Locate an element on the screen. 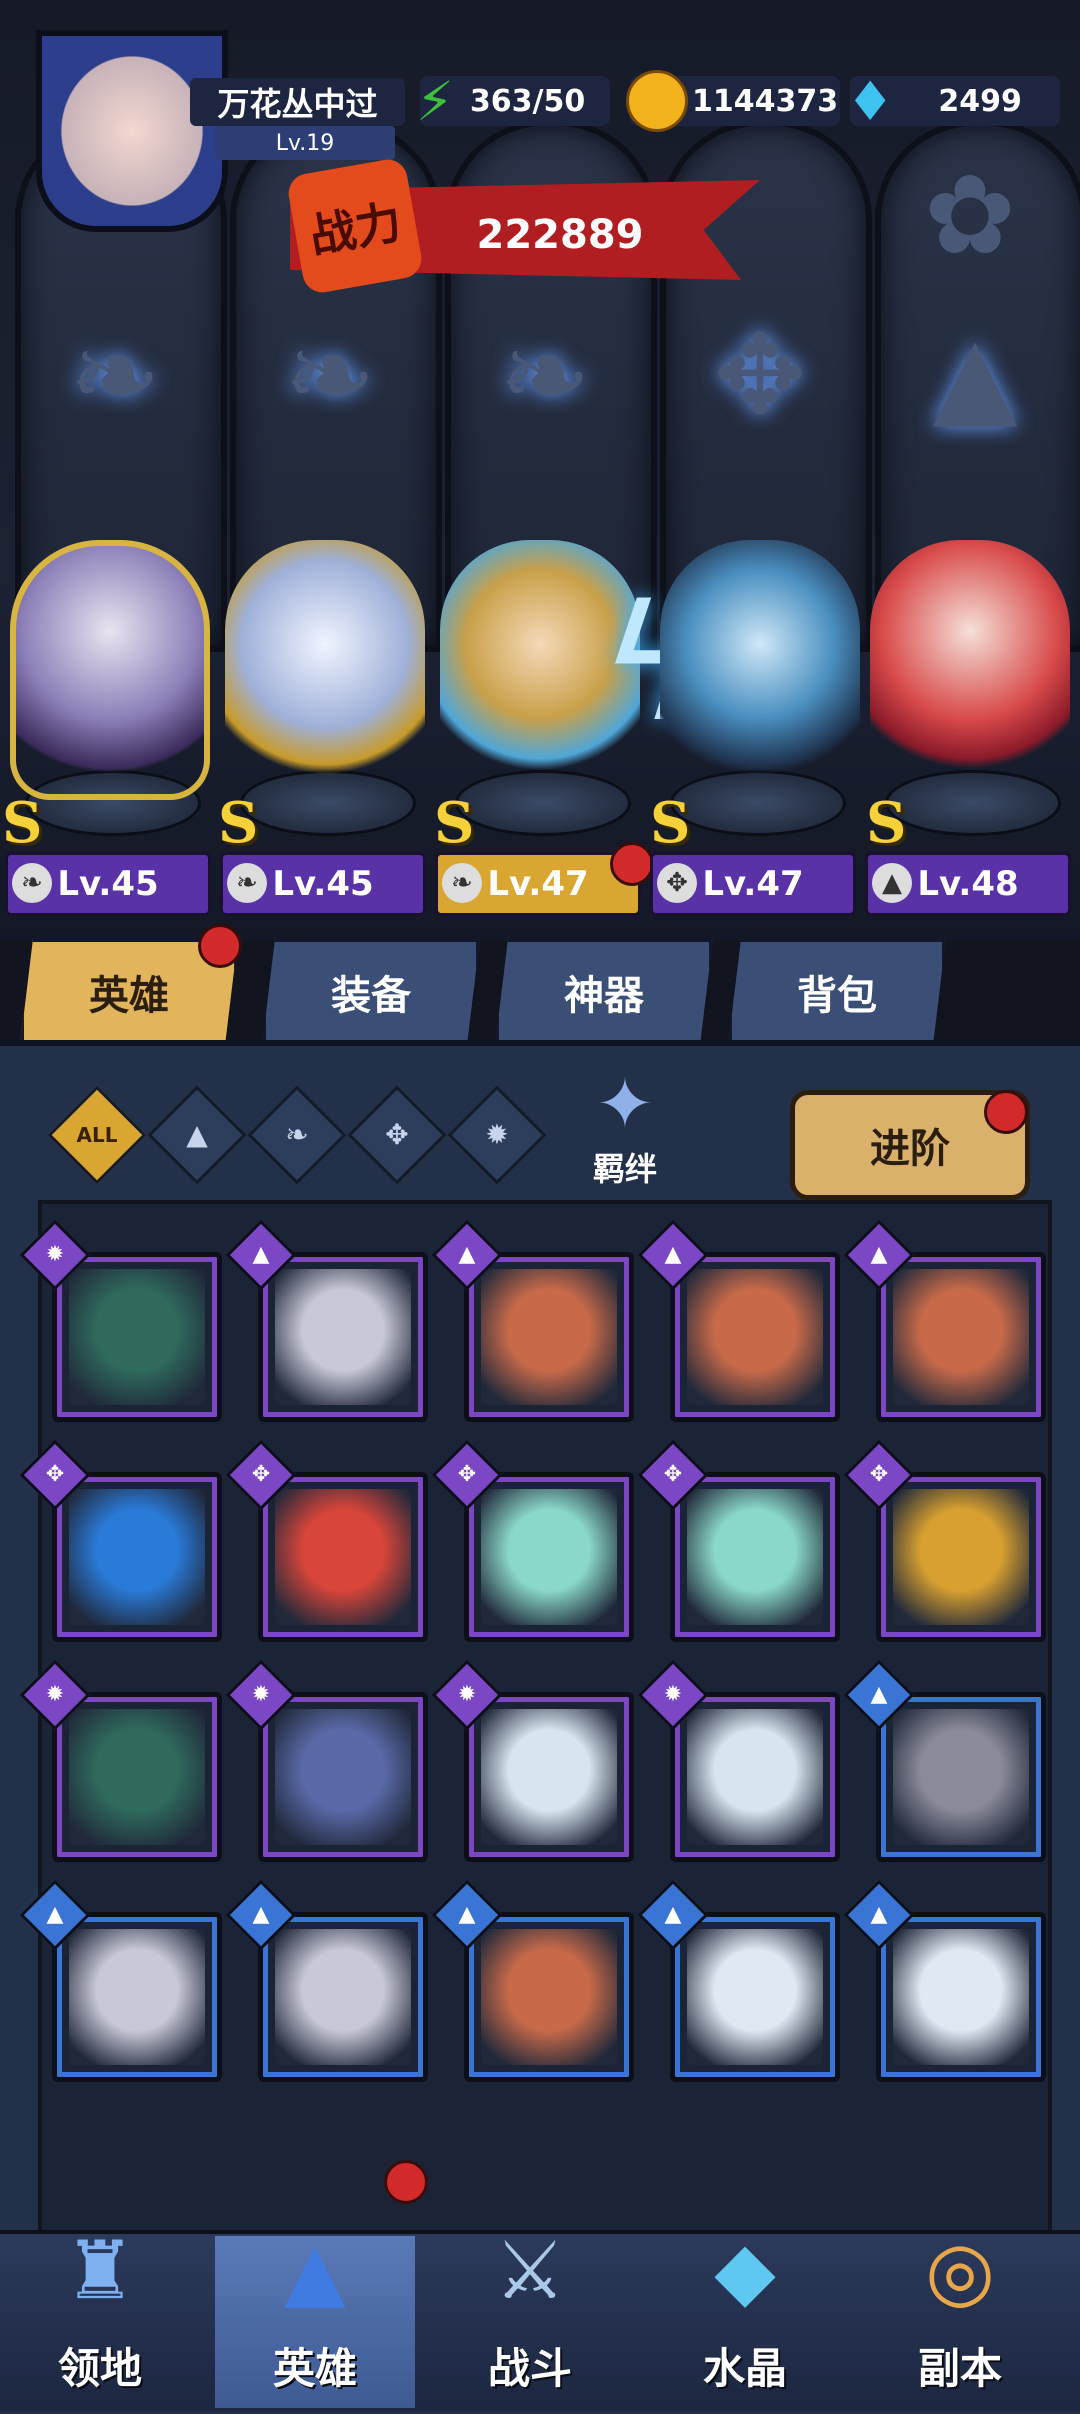  player-avatar is located at coordinates (132, 131).